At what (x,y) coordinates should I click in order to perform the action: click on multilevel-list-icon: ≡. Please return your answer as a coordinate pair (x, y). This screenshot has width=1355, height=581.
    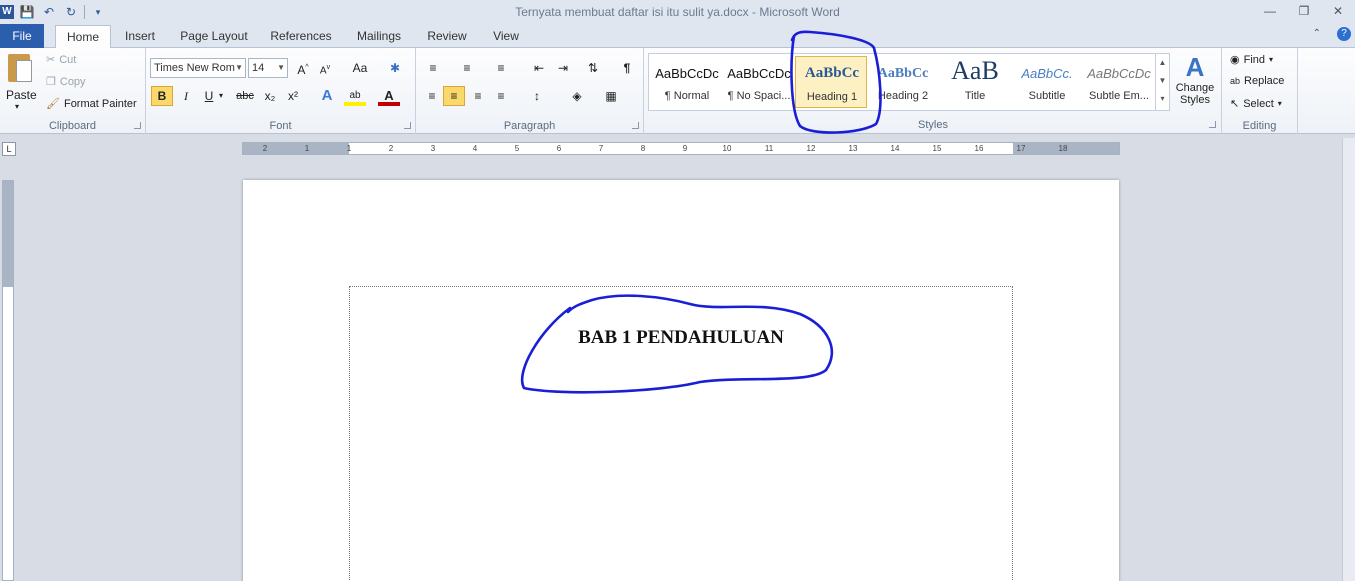
    Looking at the image, I should click on (501, 68).